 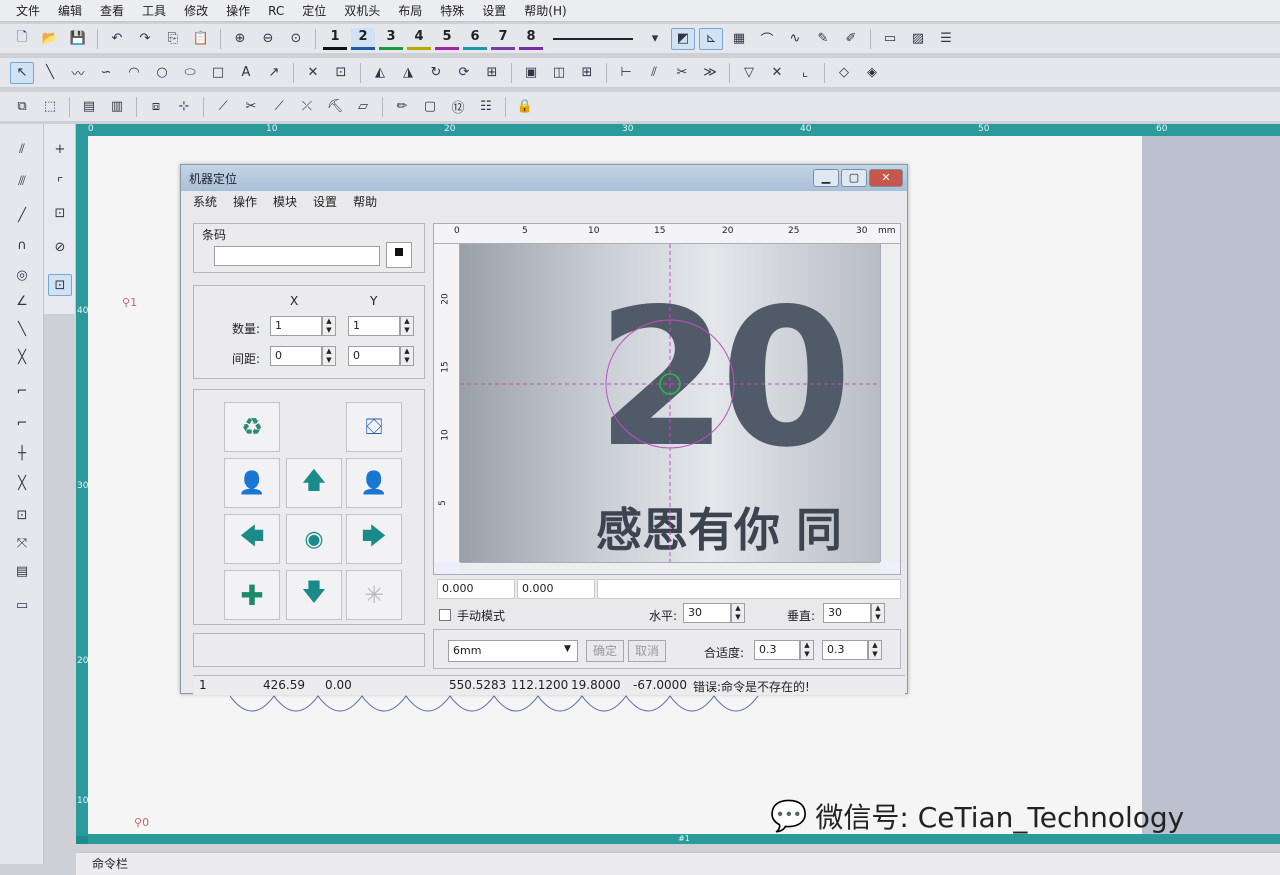 What do you see at coordinates (297, 256) in the screenshot?
I see `barcode-input` at bounding box center [297, 256].